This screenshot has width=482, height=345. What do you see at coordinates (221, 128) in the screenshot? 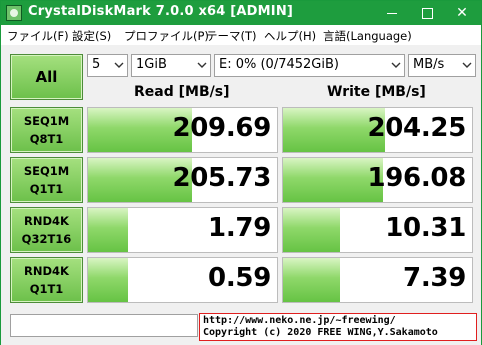
I see `read-value: 209.69` at bounding box center [221, 128].